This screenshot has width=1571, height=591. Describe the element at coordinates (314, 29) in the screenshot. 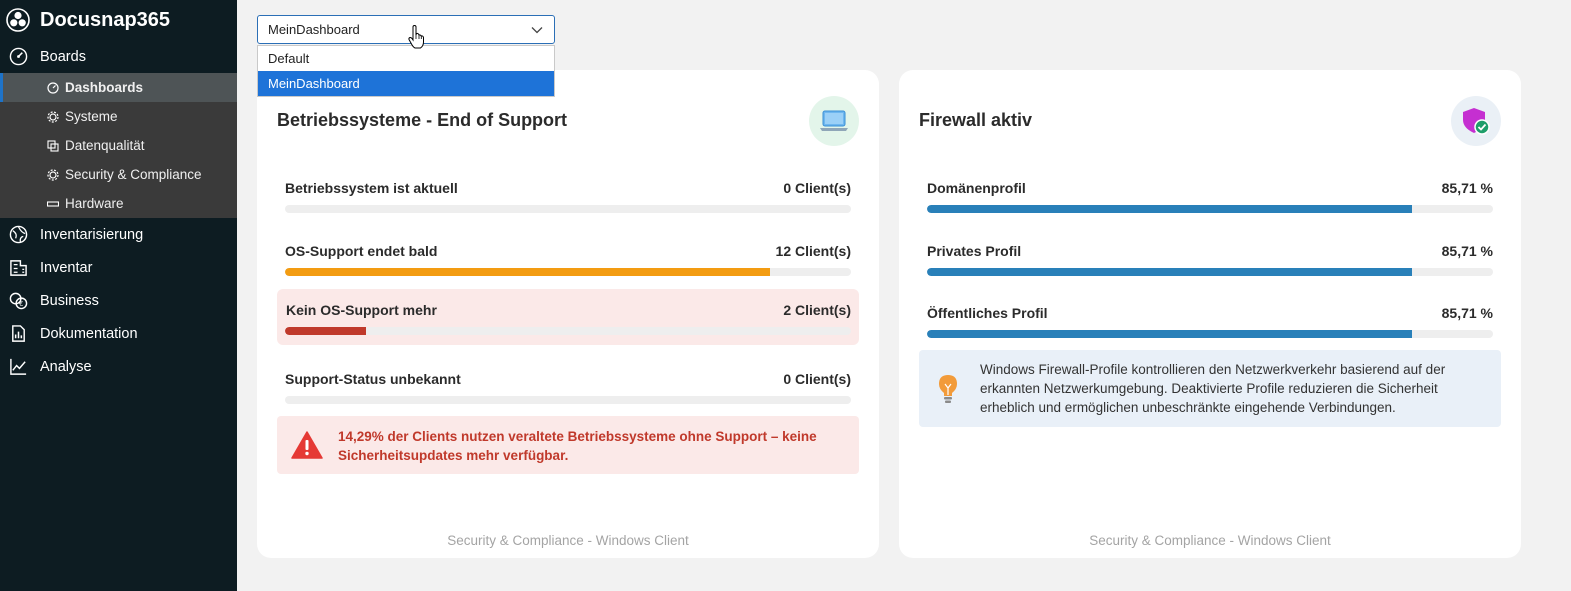

I see `dashboard-select-value: MeinDashboard` at that location.